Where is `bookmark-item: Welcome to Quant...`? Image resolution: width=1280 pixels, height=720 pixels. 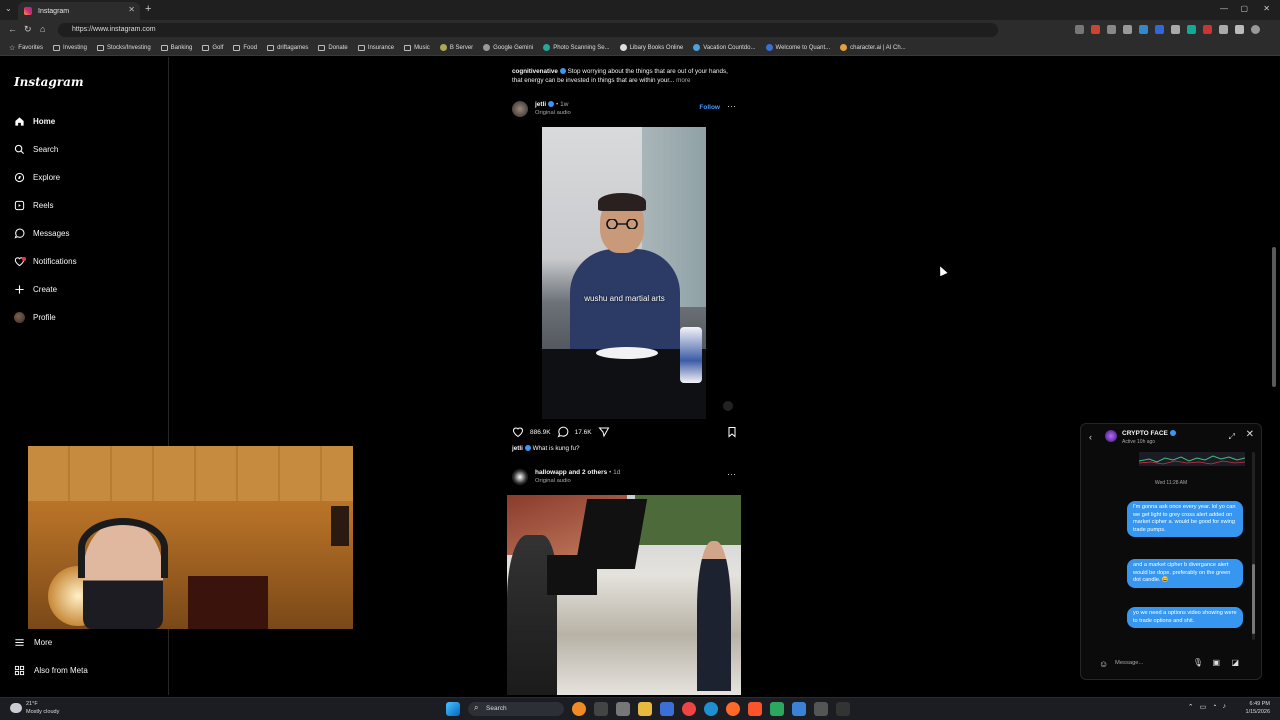 bookmark-item: Welcome to Quant... is located at coordinates (798, 47).